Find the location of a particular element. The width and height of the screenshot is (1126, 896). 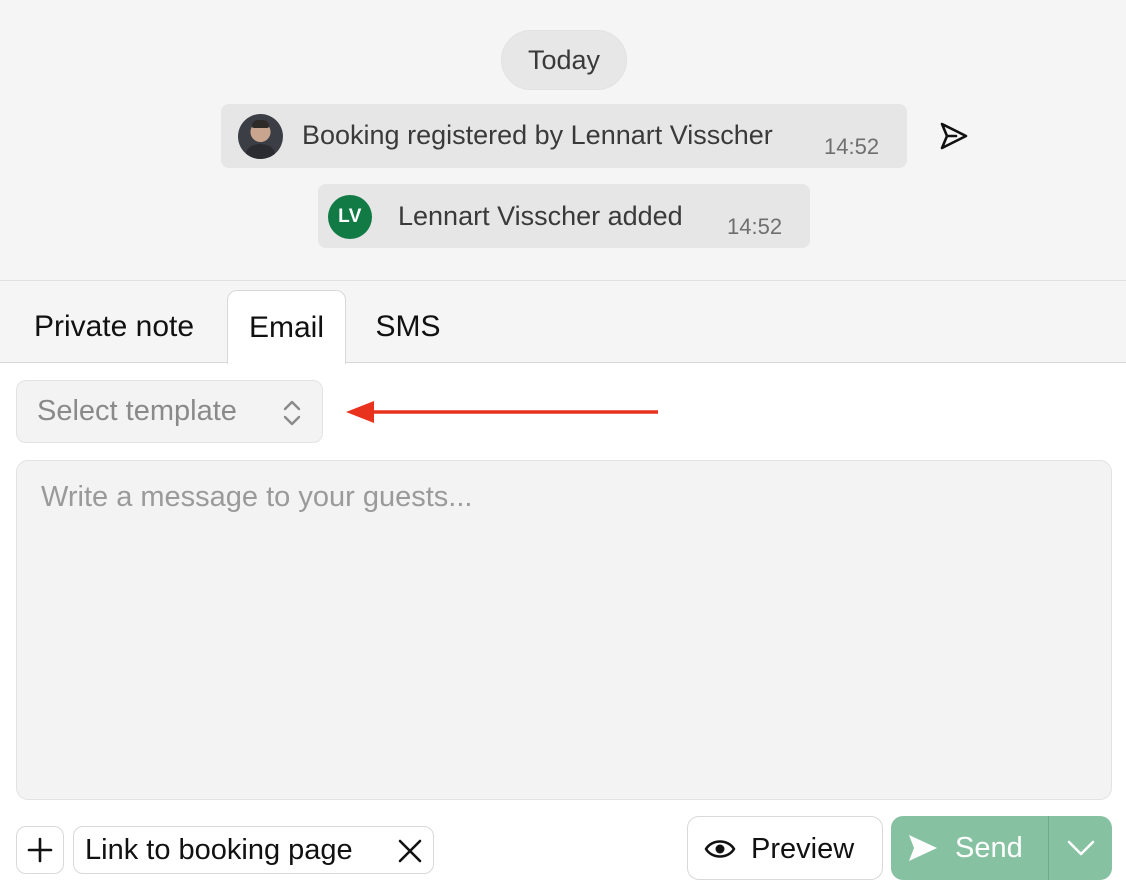

send-options-dropdown is located at coordinates (1080, 848).